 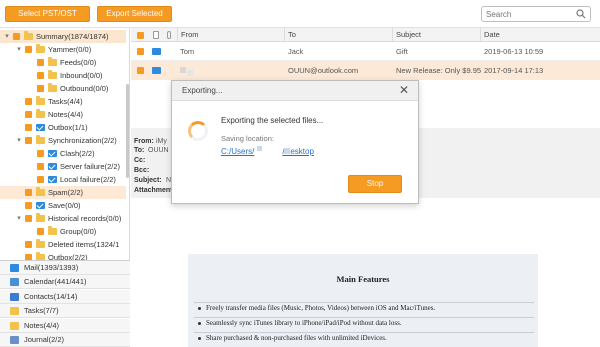 I want to click on tree-item-label: Summary(1874/1874), so click(x=72, y=36).